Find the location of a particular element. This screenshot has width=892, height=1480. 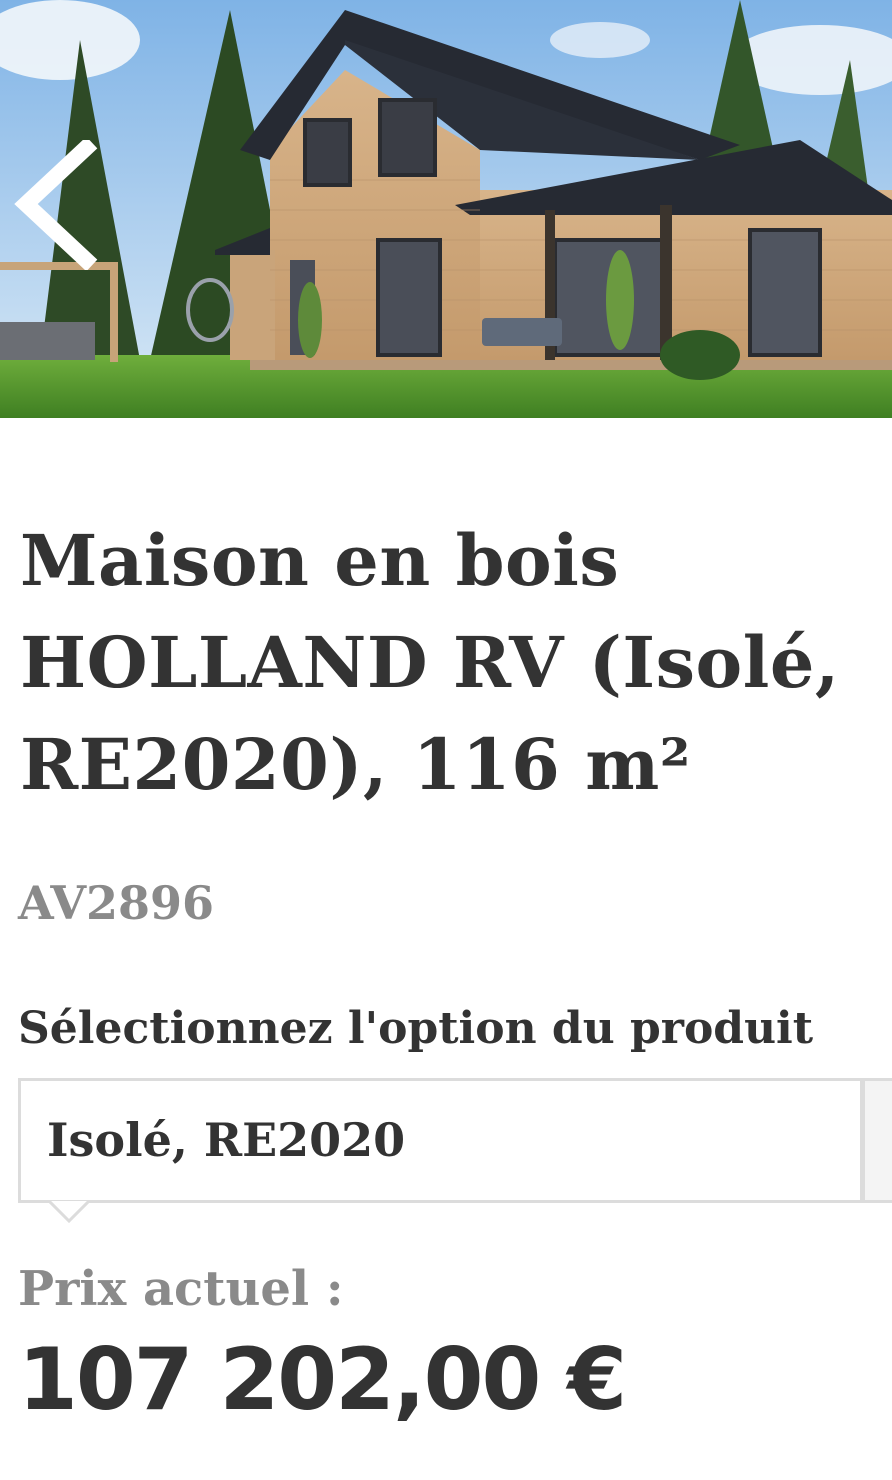

product-option-select: Isolé, RE2020 is located at coordinates (440, 1150).